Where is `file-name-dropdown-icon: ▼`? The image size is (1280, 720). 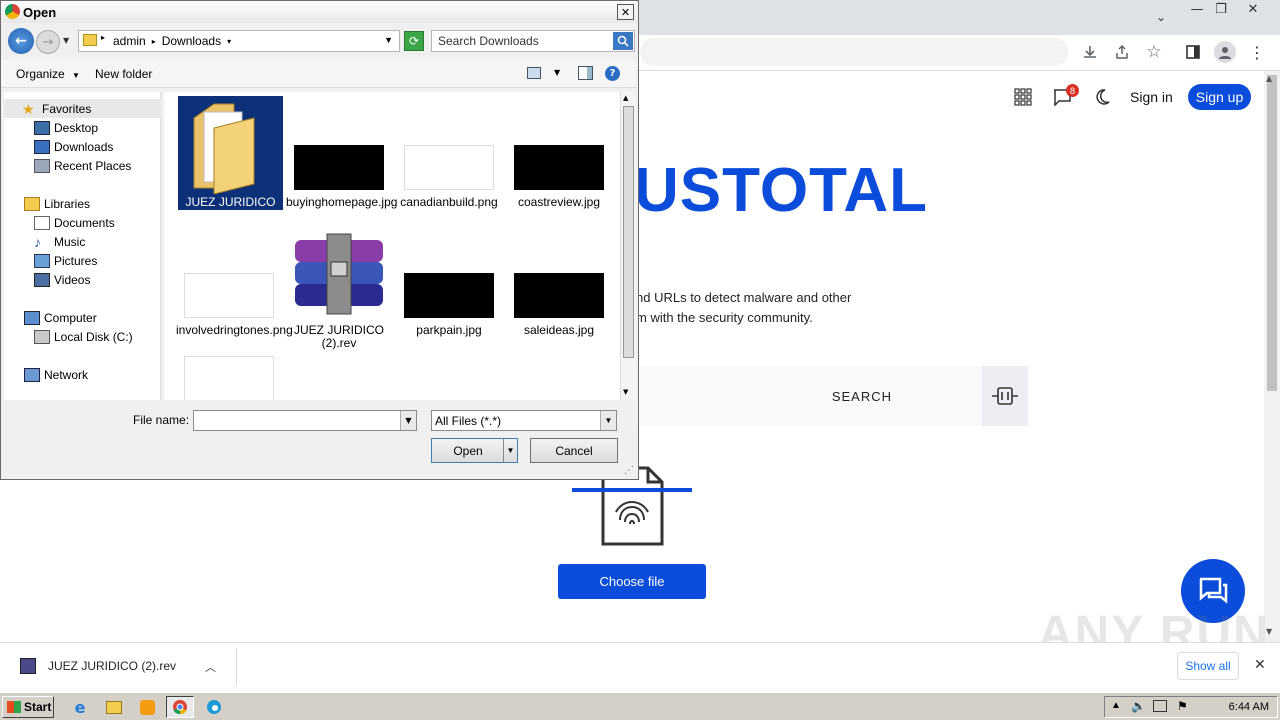 file-name-dropdown-icon: ▼ is located at coordinates (408, 420).